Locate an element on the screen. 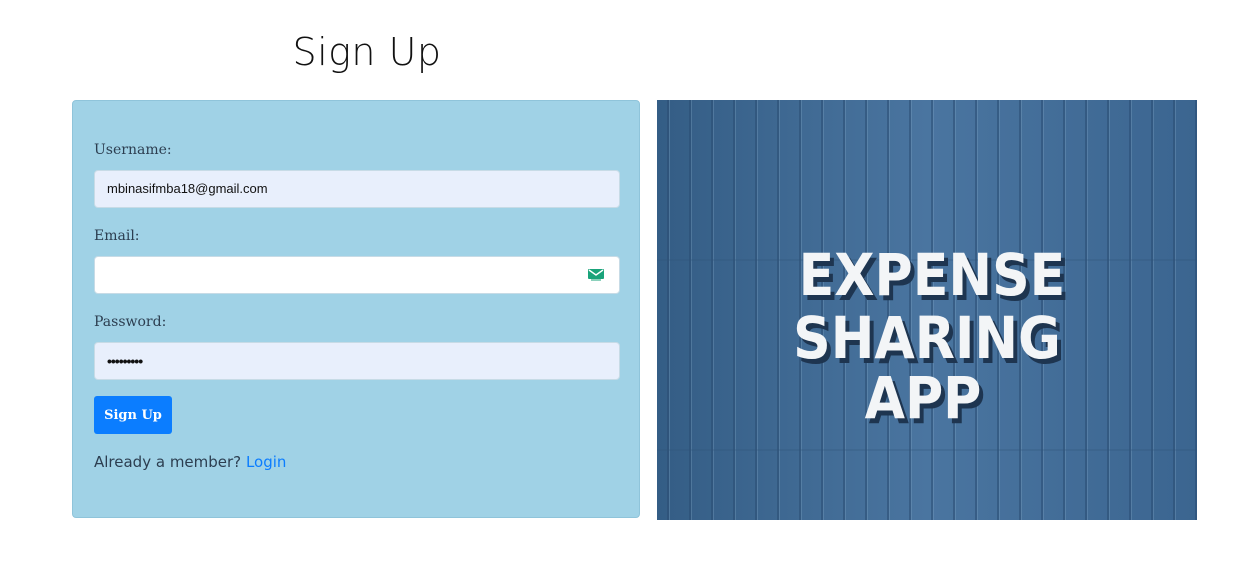 The height and width of the screenshot is (576, 1250). page-title: Sign Up is located at coordinates (367, 52).